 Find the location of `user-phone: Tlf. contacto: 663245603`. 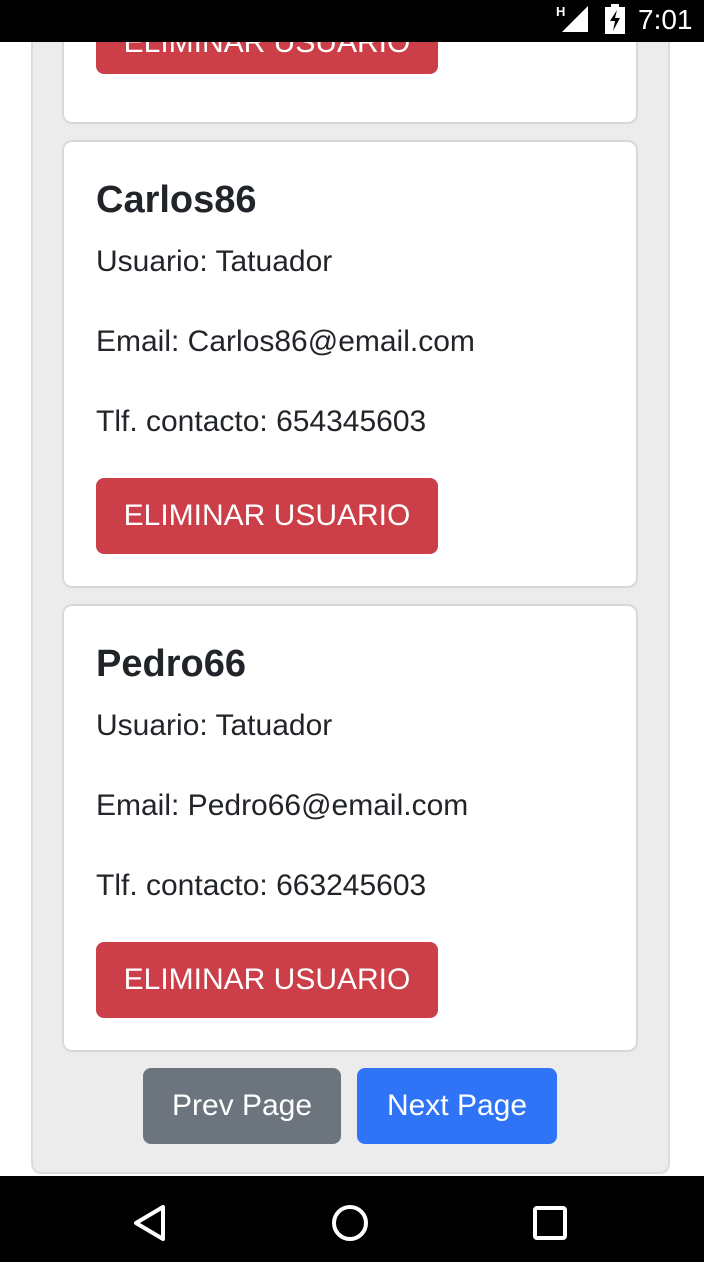

user-phone: Tlf. contacto: 663245603 is located at coordinates (261, 885).